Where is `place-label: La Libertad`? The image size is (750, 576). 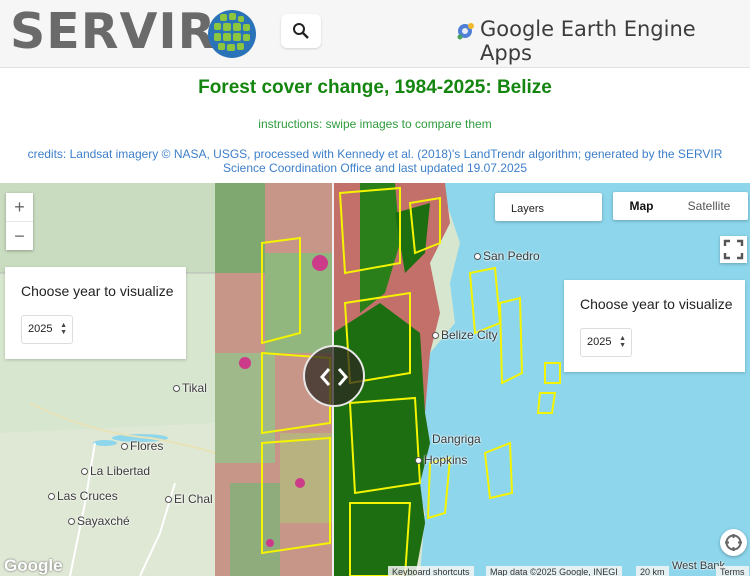 place-label: La Libertad is located at coordinates (115, 471).